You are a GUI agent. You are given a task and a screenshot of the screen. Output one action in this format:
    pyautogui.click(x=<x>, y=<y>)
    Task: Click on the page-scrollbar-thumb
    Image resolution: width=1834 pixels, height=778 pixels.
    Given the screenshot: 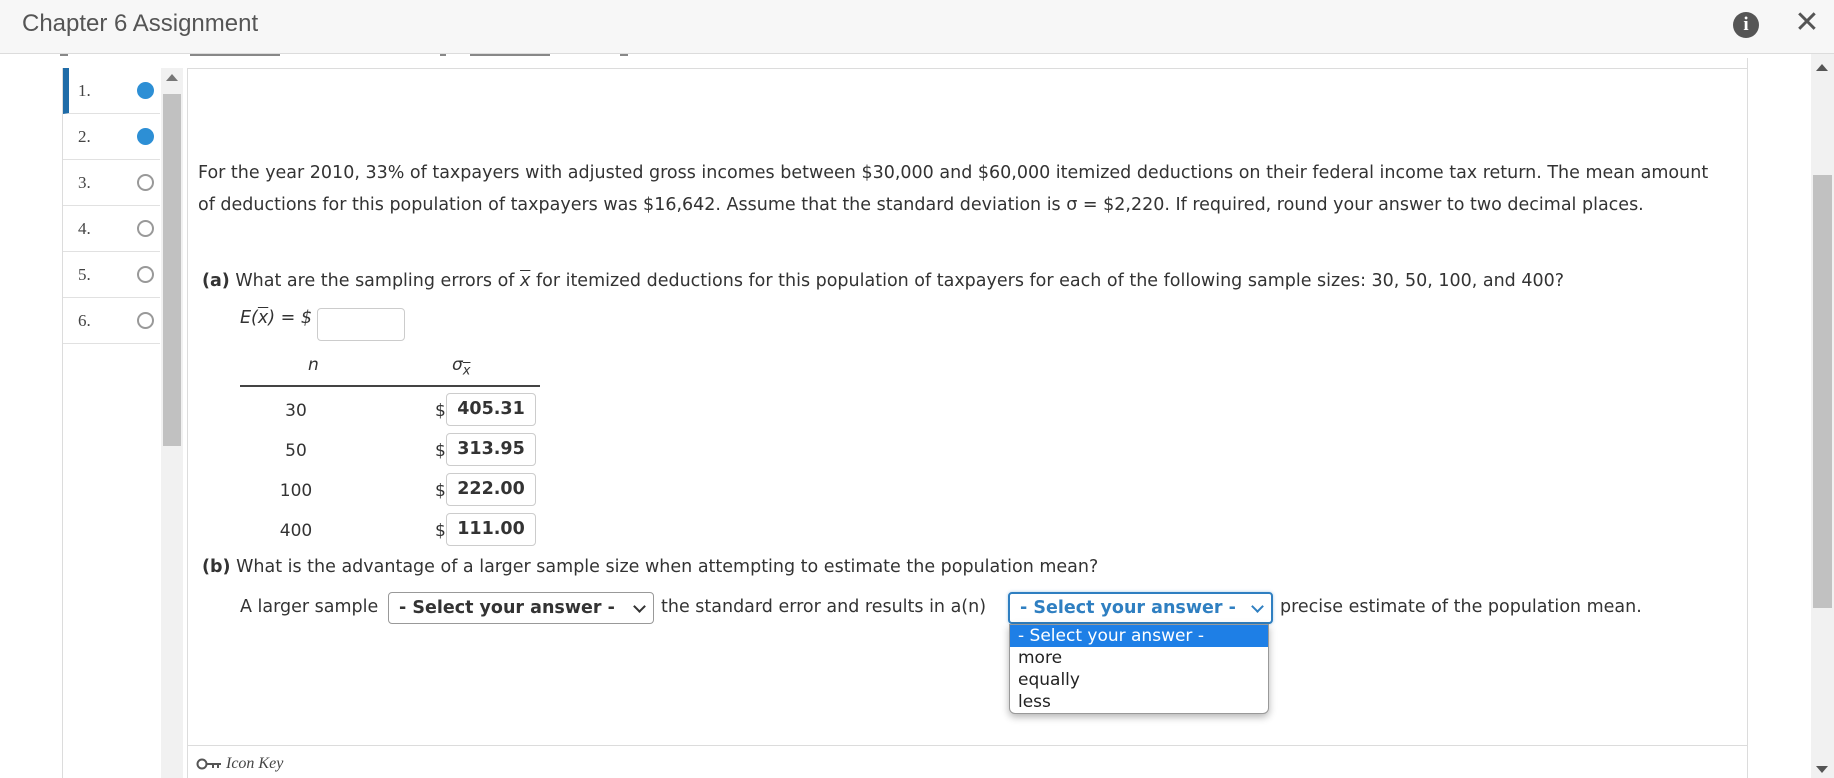 What is the action you would take?
    pyautogui.click(x=1822, y=391)
    